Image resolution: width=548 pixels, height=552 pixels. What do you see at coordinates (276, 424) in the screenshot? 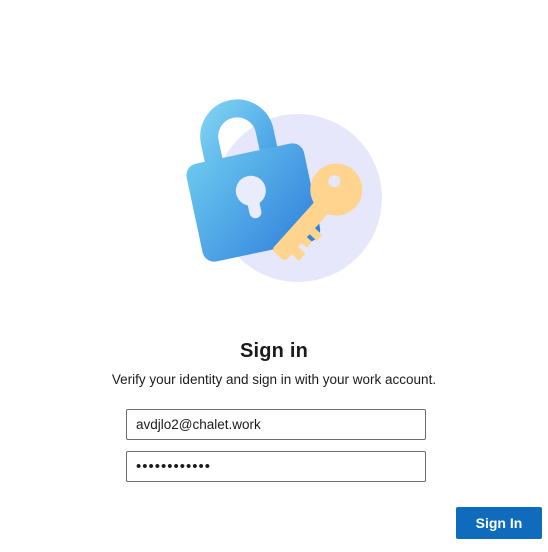
I see `email-field` at bounding box center [276, 424].